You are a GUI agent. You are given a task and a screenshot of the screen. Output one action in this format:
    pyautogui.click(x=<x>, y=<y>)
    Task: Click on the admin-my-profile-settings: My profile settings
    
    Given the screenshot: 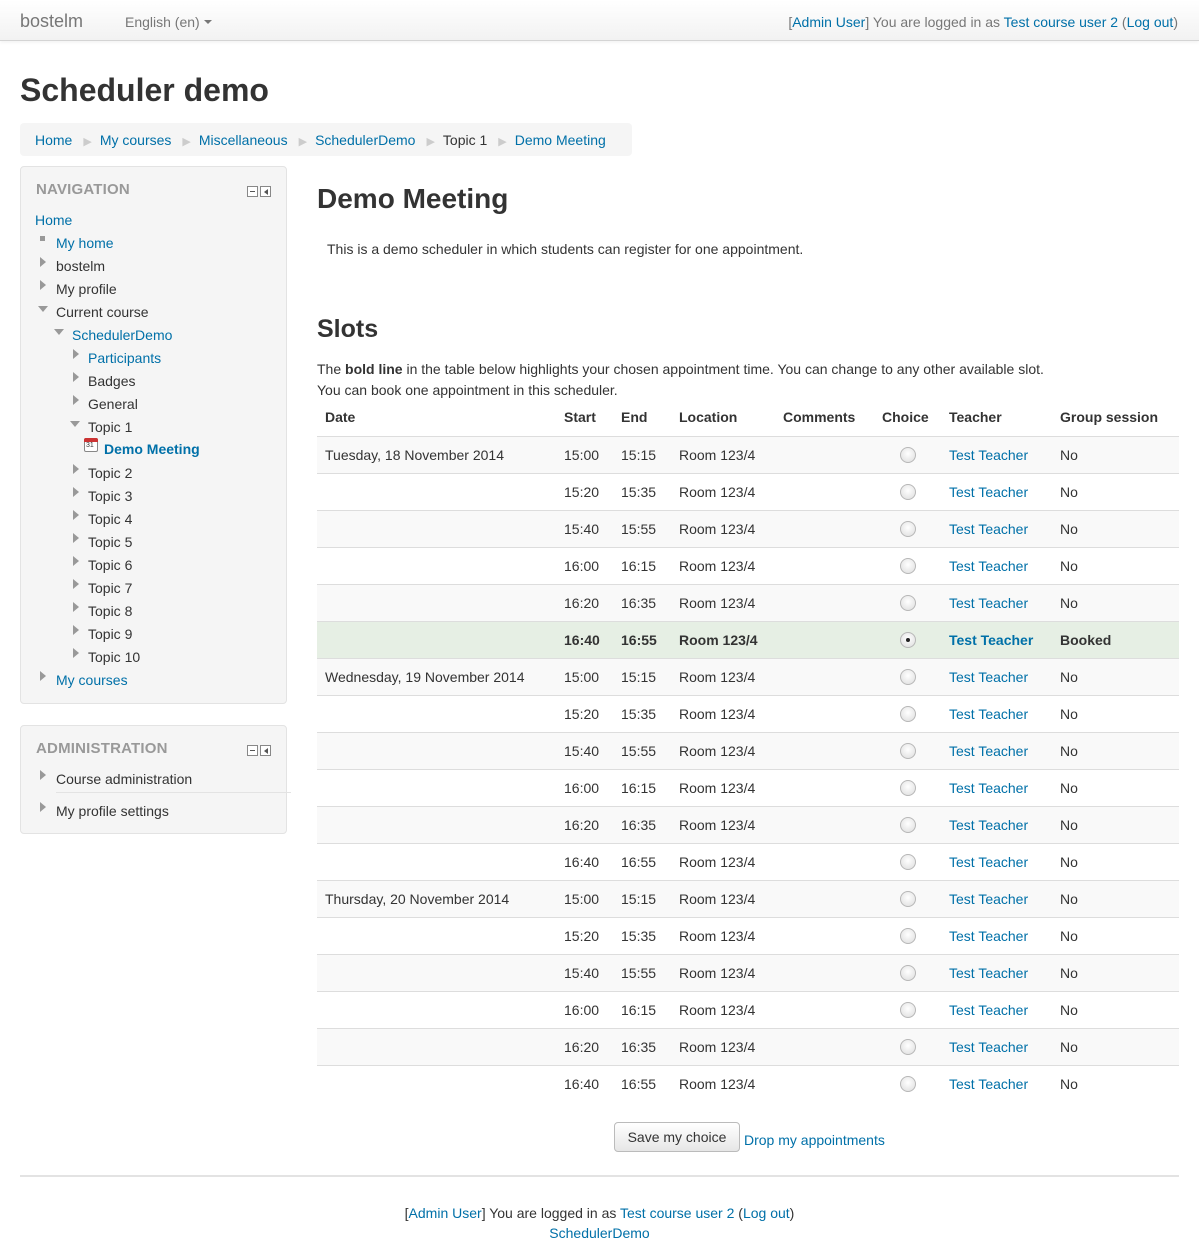 What is the action you would take?
    pyautogui.click(x=112, y=811)
    